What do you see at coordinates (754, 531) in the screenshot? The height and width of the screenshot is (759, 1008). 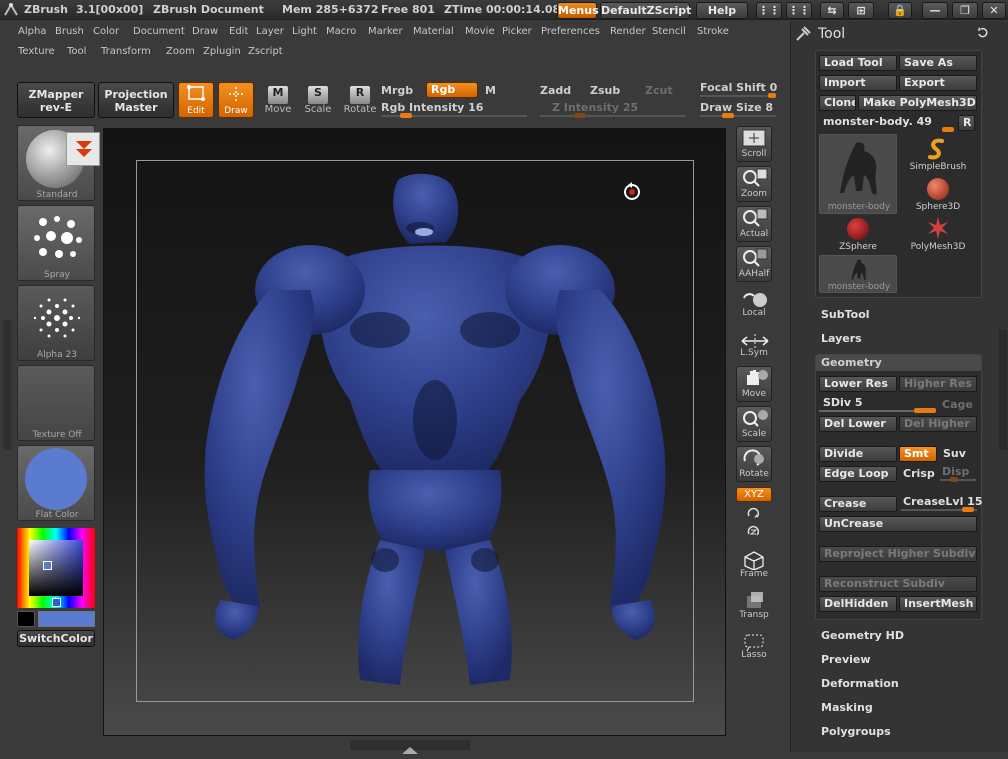 I see `rotate-z-icon` at bounding box center [754, 531].